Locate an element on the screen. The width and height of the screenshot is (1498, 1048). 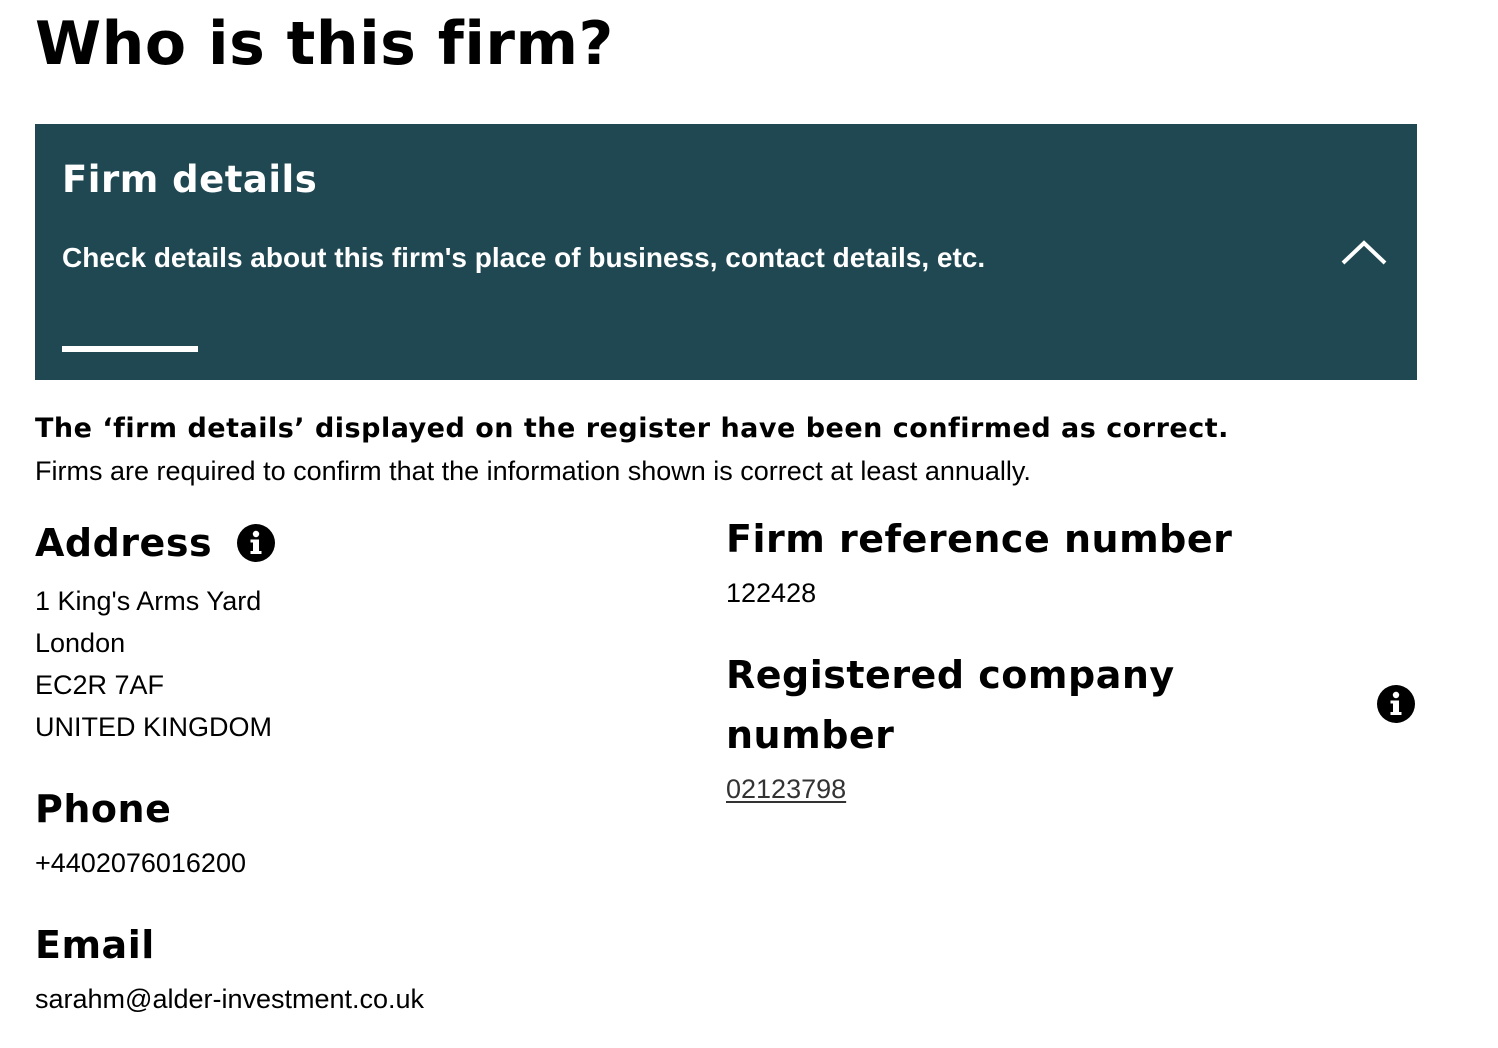
panel-underline is located at coordinates (130, 349).